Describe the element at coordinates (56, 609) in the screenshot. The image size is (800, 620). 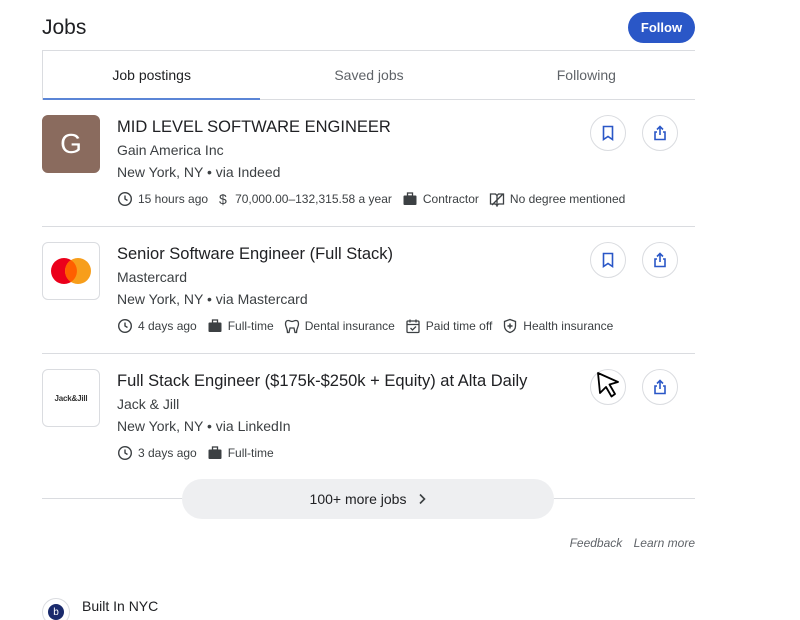
I see `site-favicon: b` at that location.